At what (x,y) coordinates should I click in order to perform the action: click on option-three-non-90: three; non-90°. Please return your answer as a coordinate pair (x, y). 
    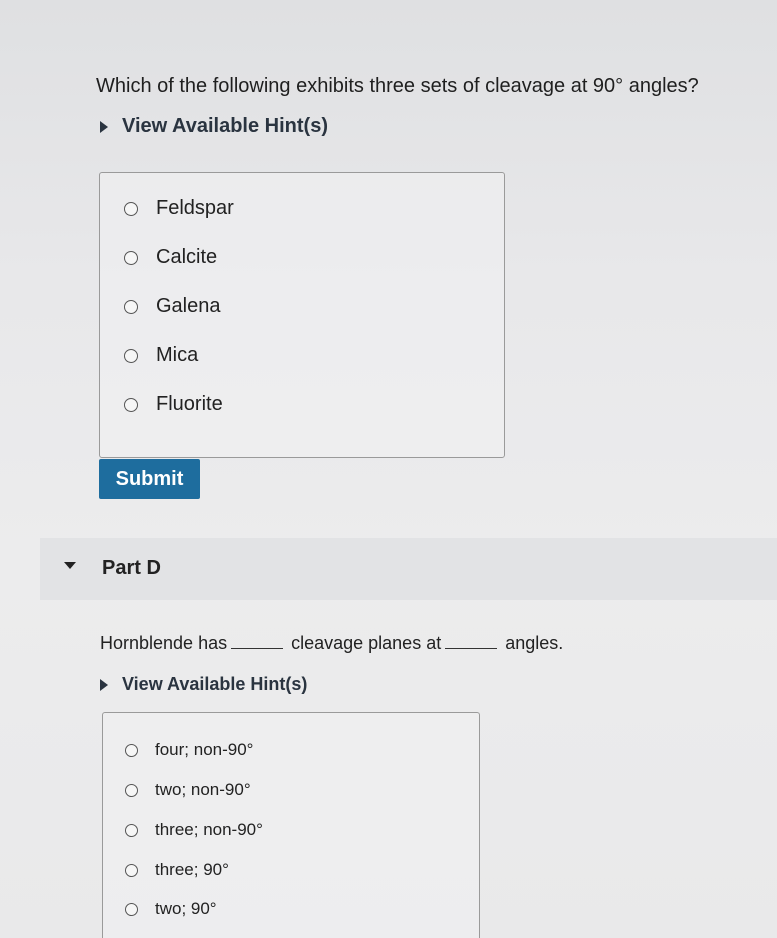
    Looking at the image, I should click on (194, 830).